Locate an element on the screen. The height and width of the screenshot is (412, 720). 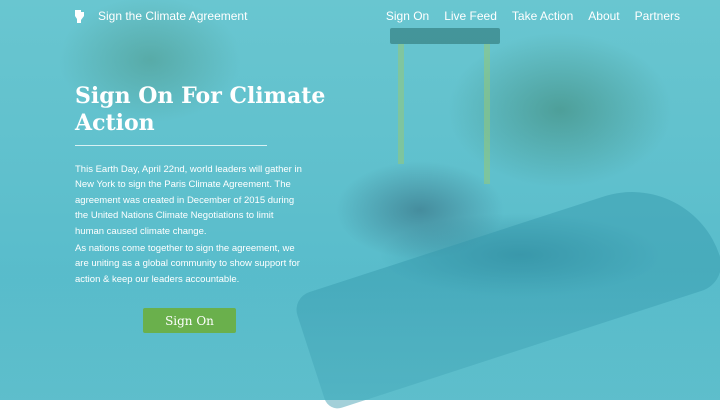
hero-headline: Sign On For Climate Action is located at coordinates (200, 109).